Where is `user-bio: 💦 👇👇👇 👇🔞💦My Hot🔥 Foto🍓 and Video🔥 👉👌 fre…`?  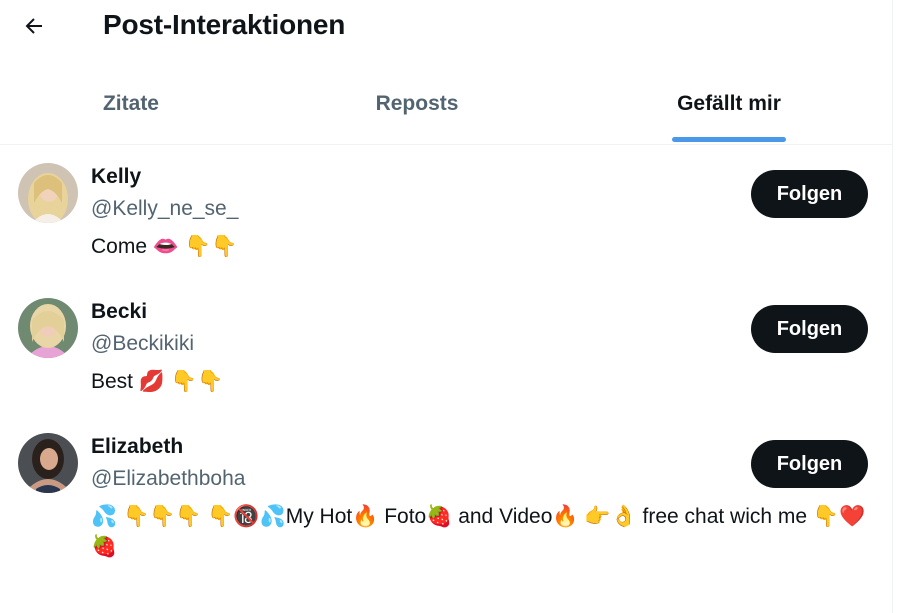
user-bio: 💦 👇👇👇 👇🔞💦My Hot🔥 Foto🍓 and Video🔥 👉👌 fre… is located at coordinates (478, 531).